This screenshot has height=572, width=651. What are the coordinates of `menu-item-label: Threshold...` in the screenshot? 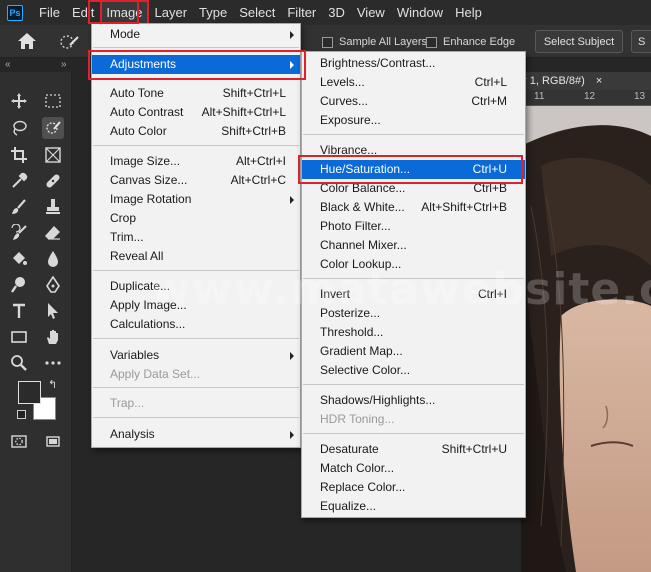 It's located at (352, 332).